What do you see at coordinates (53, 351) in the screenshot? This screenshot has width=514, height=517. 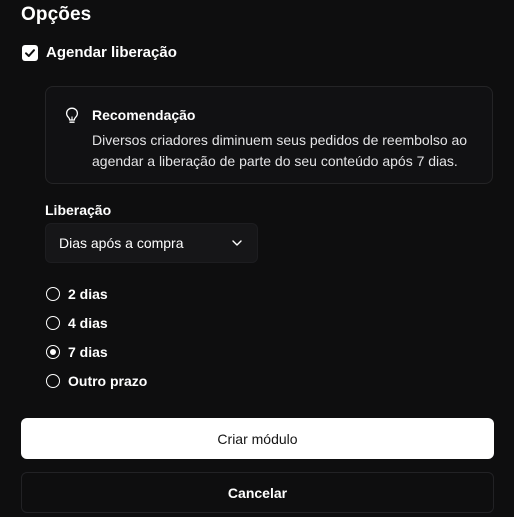 I see `radio-button-selected` at bounding box center [53, 351].